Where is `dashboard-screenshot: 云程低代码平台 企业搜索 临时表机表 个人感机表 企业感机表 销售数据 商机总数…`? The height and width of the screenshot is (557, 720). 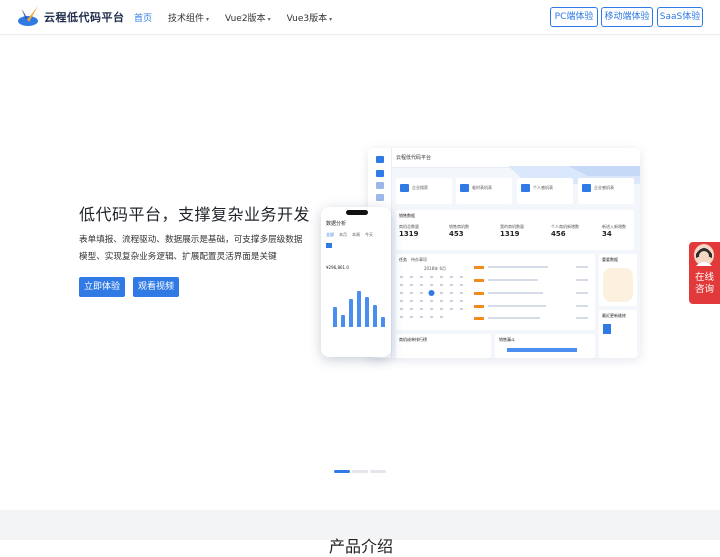 dashboard-screenshot: 云程低代码平台 企业搜索 临时表机表 个人感机表 企业感机表 销售数据 商机总数… is located at coordinates (504, 253).